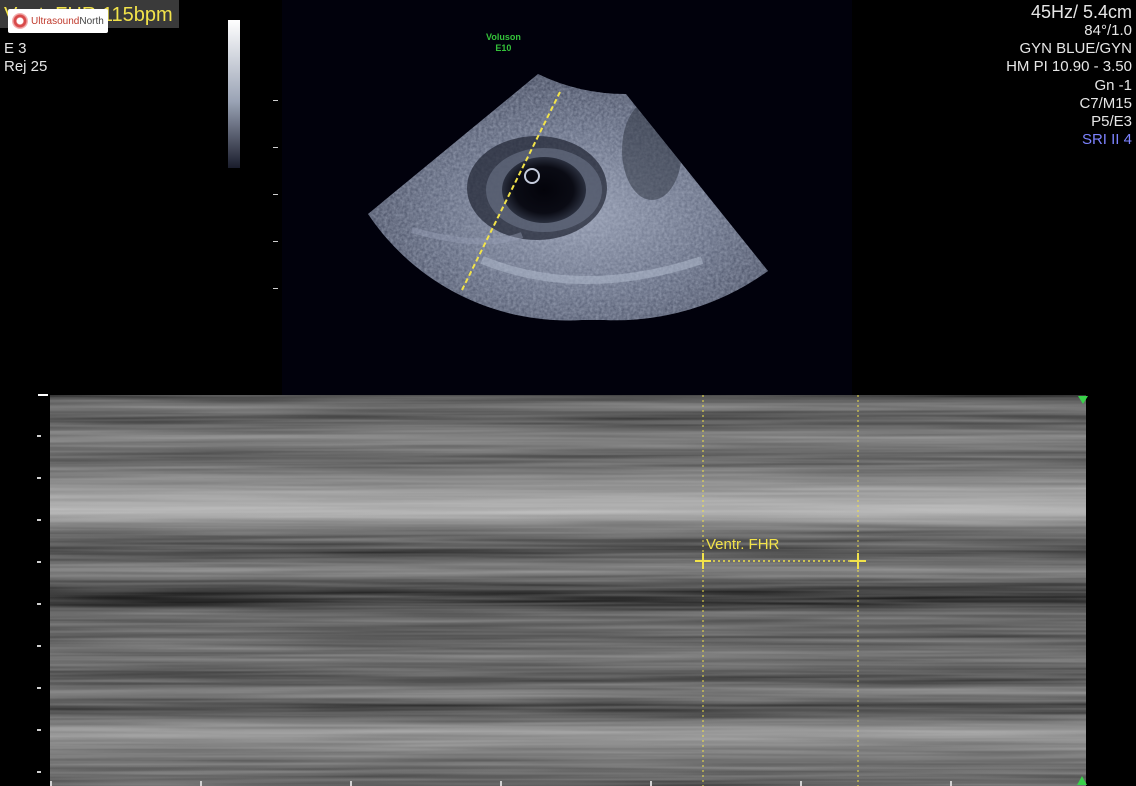 Image resolution: width=1136 pixels, height=786 pixels. I want to click on sri-value: SRI II 4, so click(1106, 140).